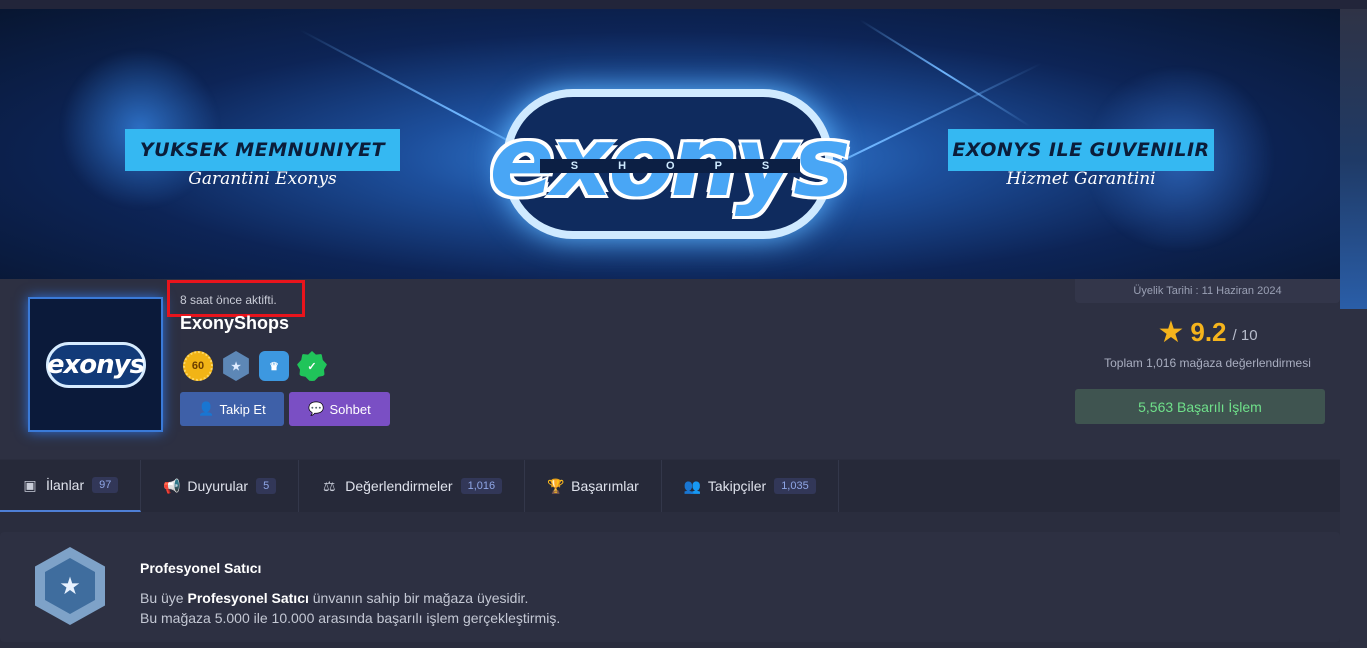 This screenshot has width=1367, height=648. What do you see at coordinates (605, 486) in the screenshot?
I see `tab-label: Başarımlar` at bounding box center [605, 486].